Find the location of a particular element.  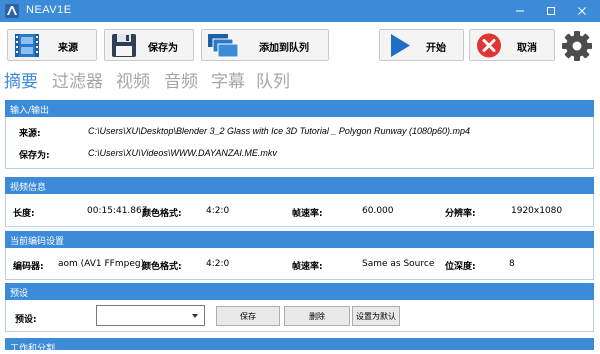

save-as-path: C:\Users\XU\Videos\WWW.DAYANZAI.ME.mkv is located at coordinates (182, 153).